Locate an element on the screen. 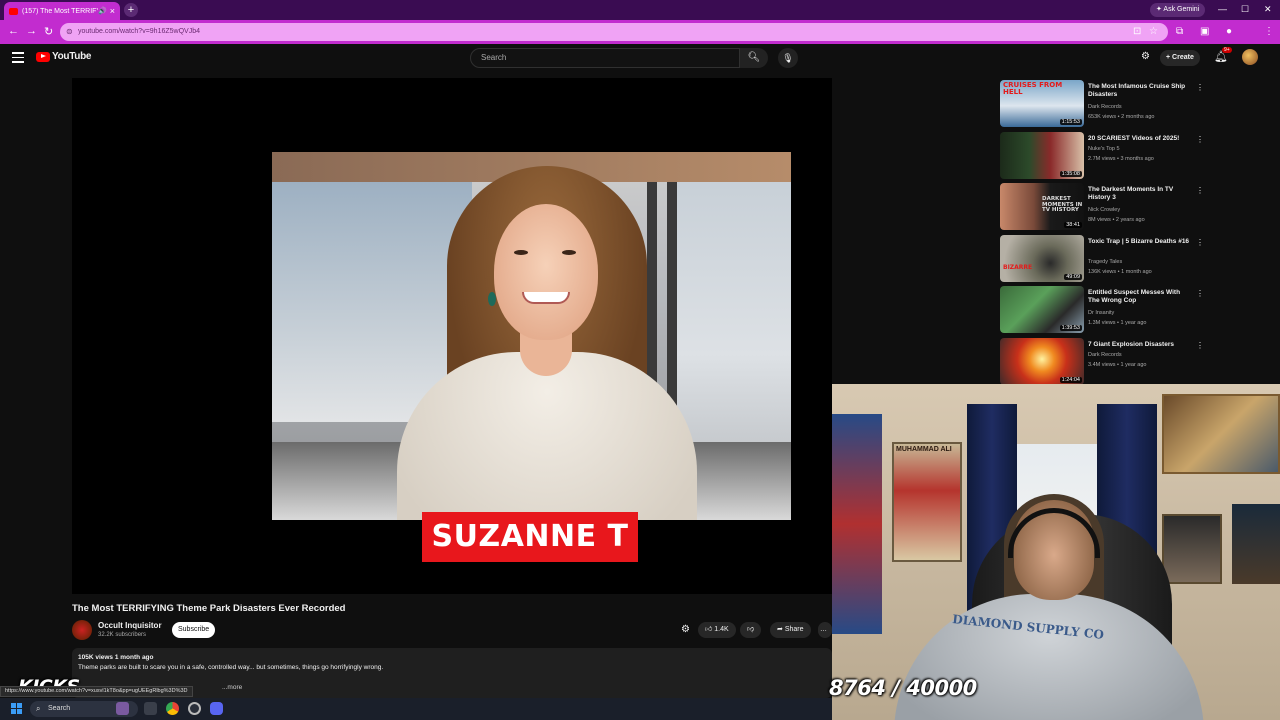 This screenshot has height=720, width=1280. widget-icon is located at coordinates (122, 708).